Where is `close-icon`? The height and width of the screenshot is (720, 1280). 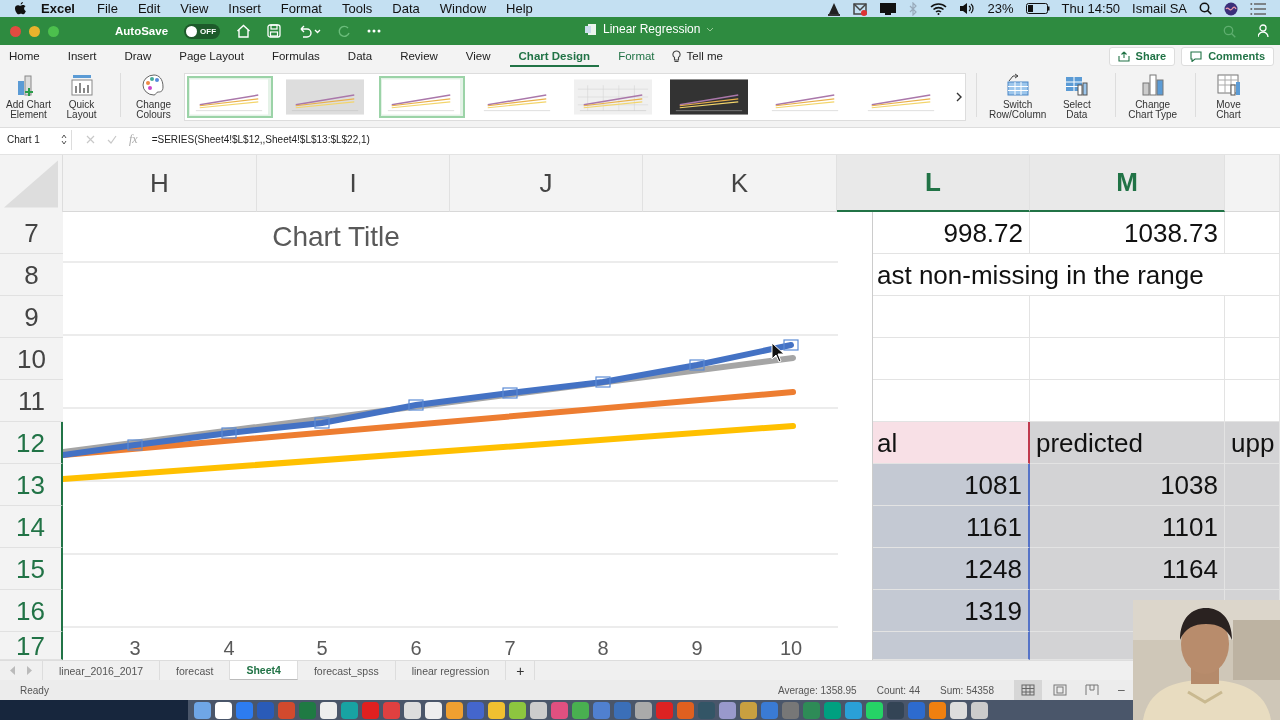 close-icon is located at coordinates (15, 31).